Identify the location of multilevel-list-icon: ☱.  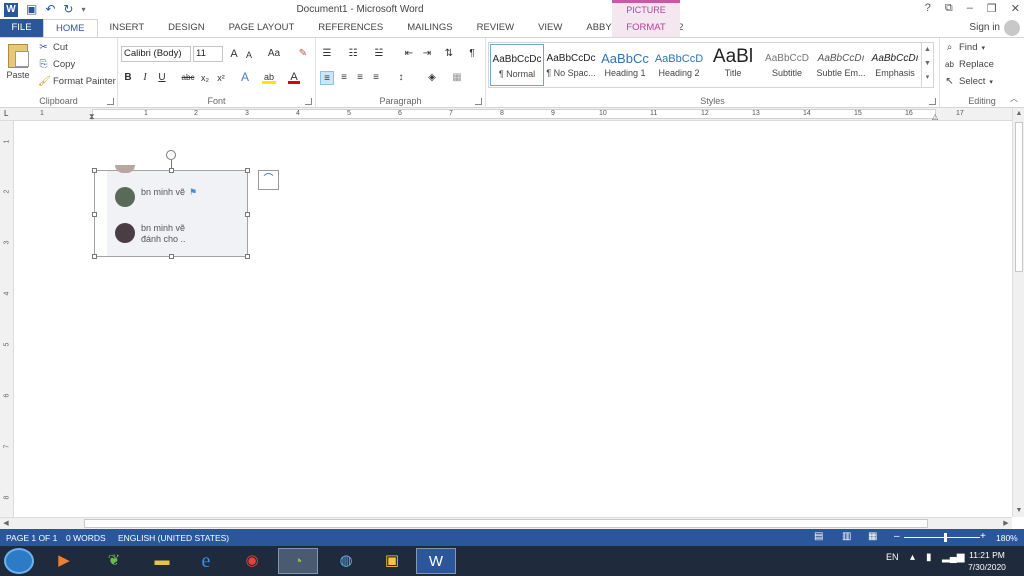
(379, 54).